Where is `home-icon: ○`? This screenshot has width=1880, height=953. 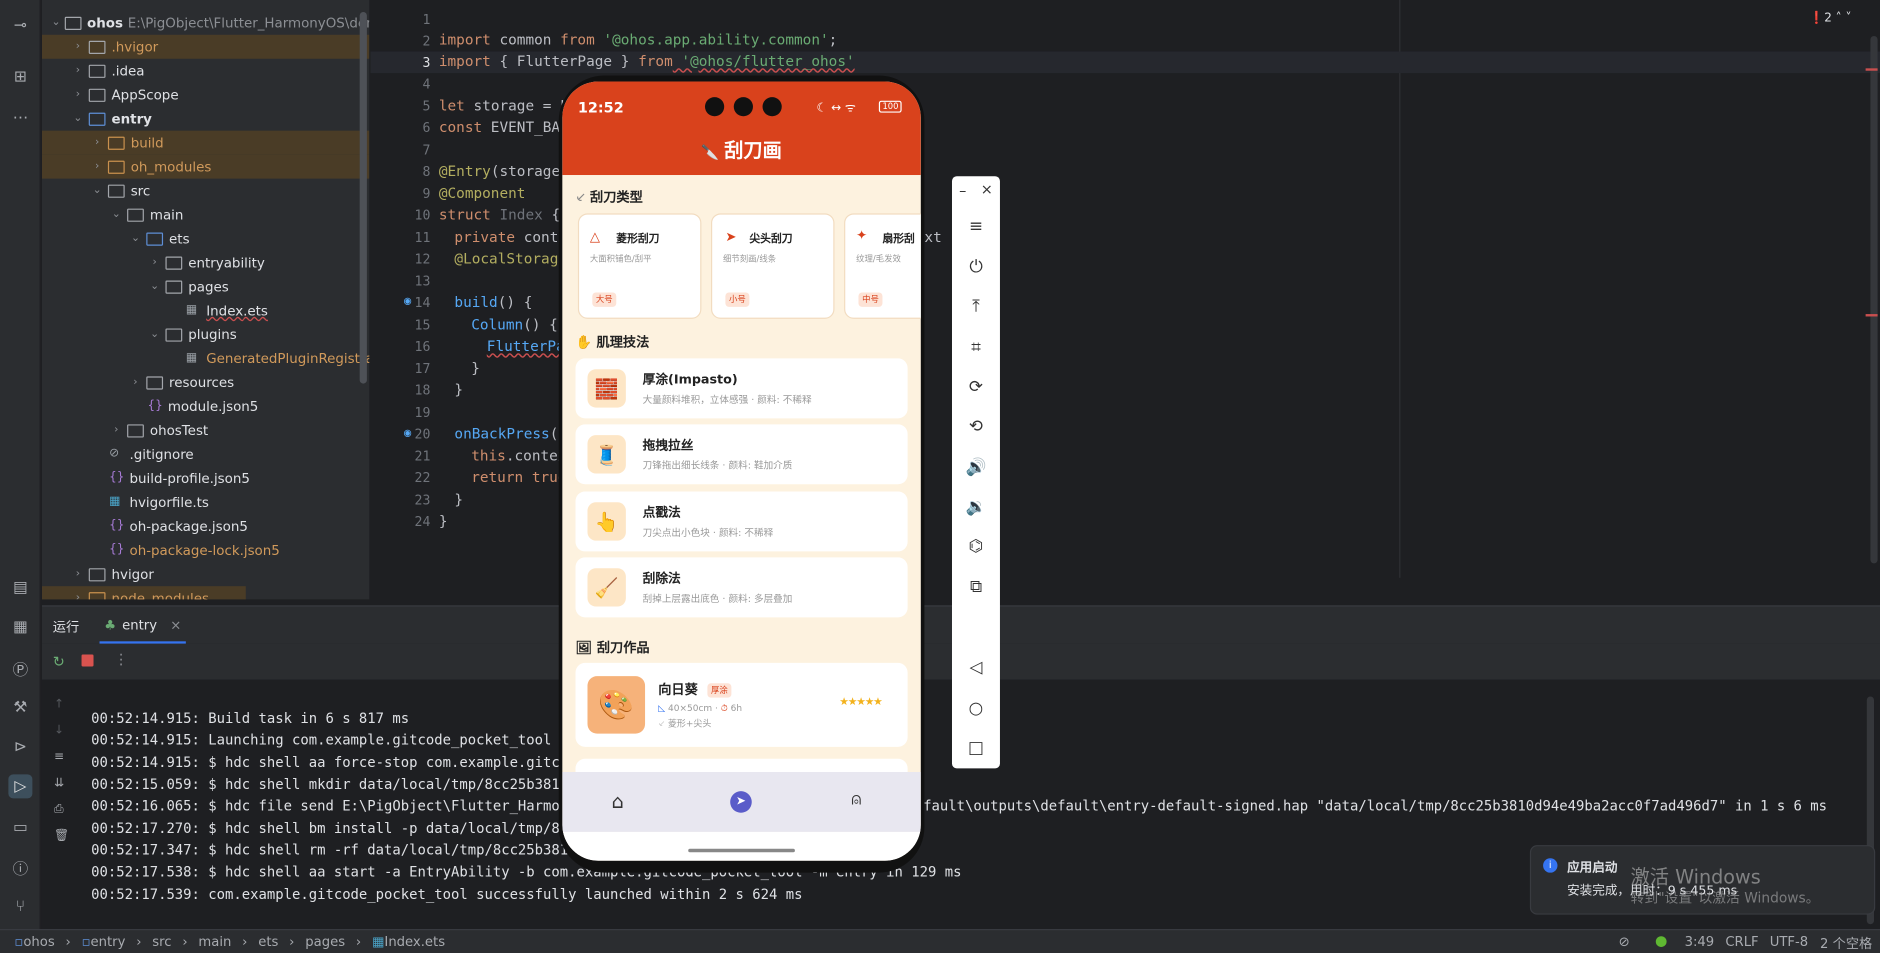 home-icon: ○ is located at coordinates (976, 708).